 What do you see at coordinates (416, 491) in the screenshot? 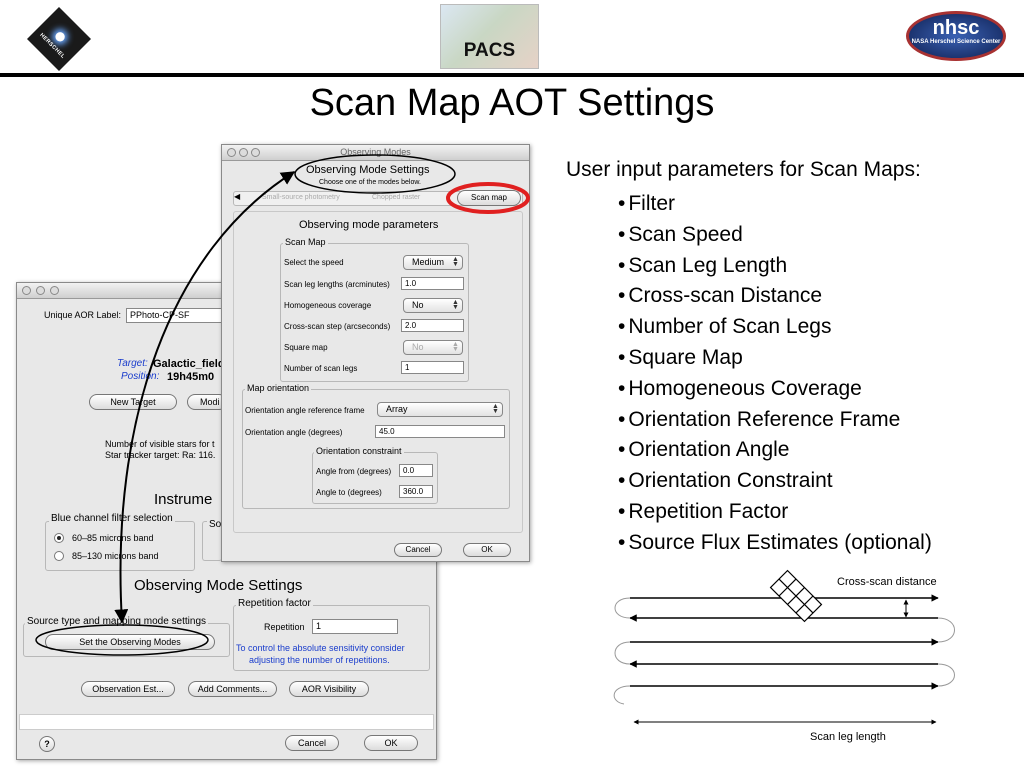
I see `angle-to-input: 360.0` at bounding box center [416, 491].